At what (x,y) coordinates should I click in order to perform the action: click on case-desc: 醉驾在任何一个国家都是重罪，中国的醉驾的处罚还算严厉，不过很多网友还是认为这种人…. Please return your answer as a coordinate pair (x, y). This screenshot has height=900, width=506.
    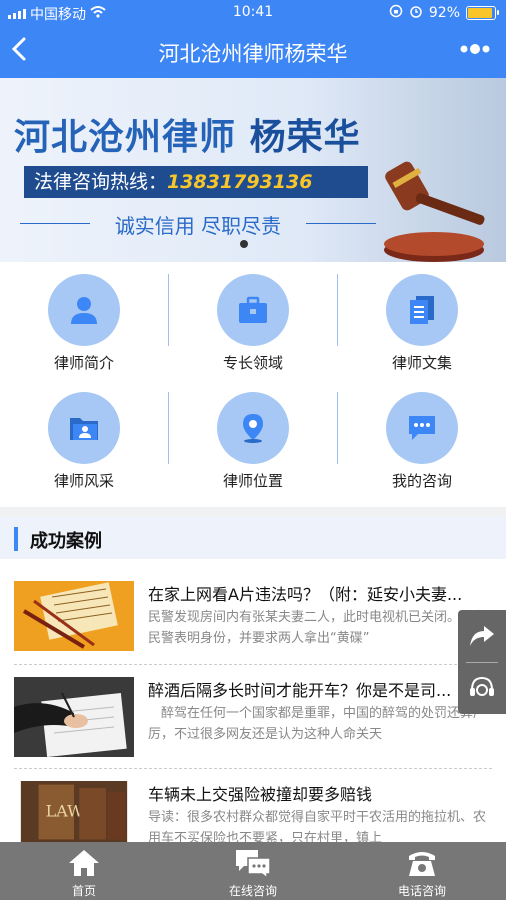
    Looking at the image, I should click on (317, 724).